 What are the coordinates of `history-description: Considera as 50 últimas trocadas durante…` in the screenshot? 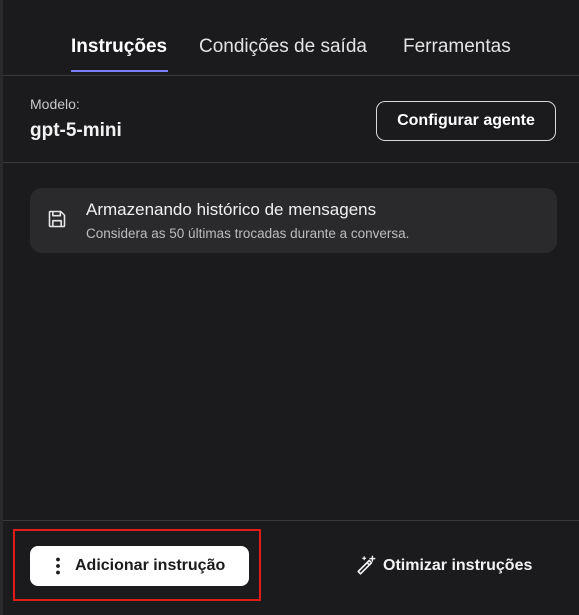 It's located at (248, 233).